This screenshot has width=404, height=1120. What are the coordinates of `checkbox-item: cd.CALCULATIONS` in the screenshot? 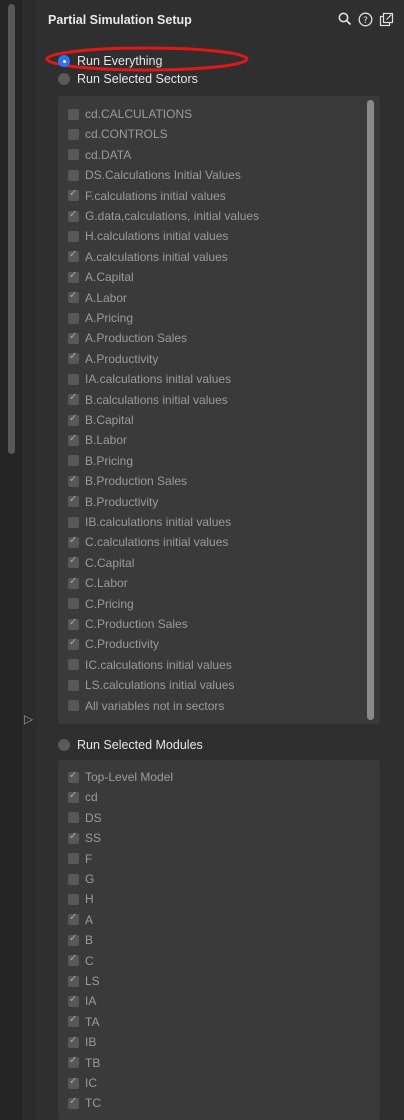 It's located at (130, 114).